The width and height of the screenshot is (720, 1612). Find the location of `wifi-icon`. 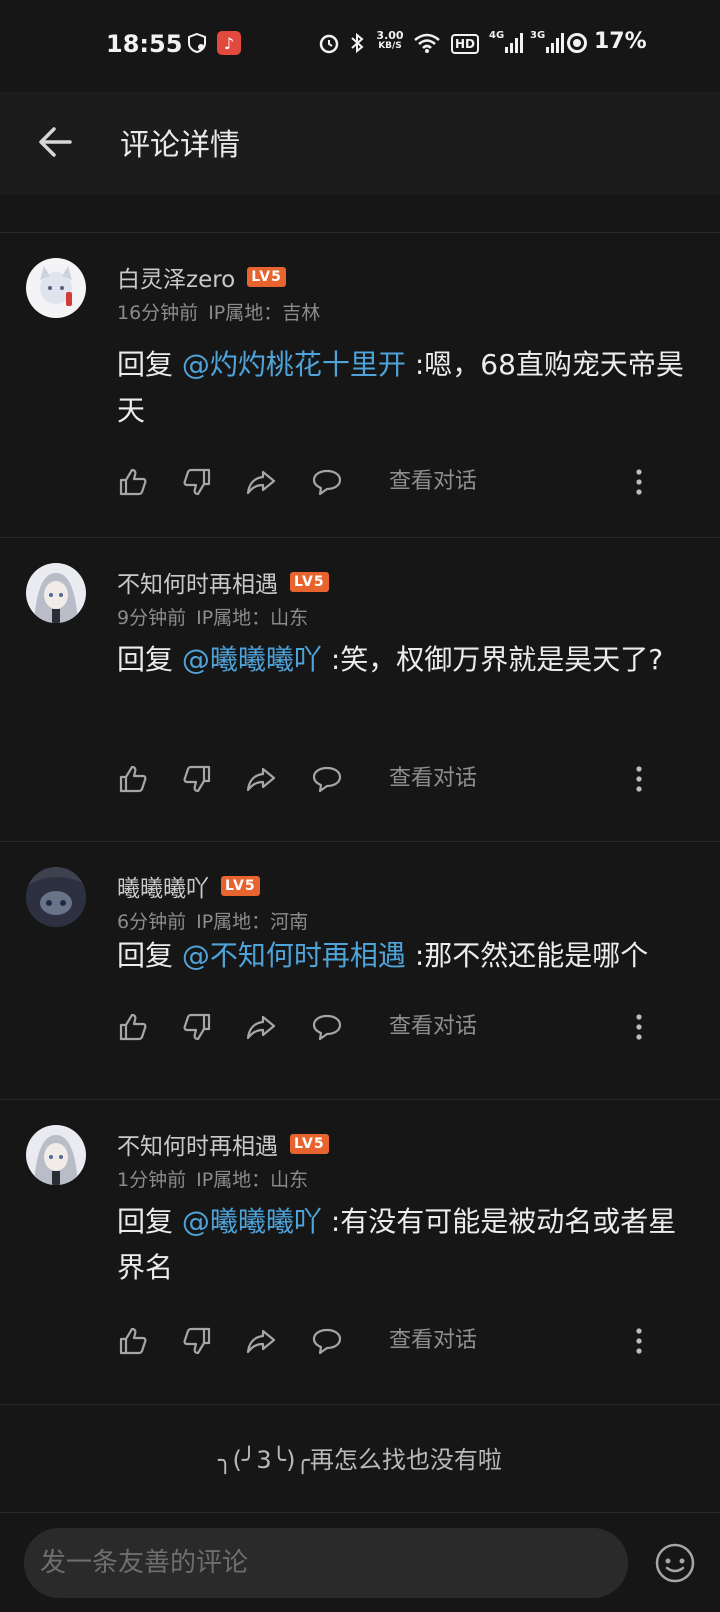

wifi-icon is located at coordinates (427, 43).